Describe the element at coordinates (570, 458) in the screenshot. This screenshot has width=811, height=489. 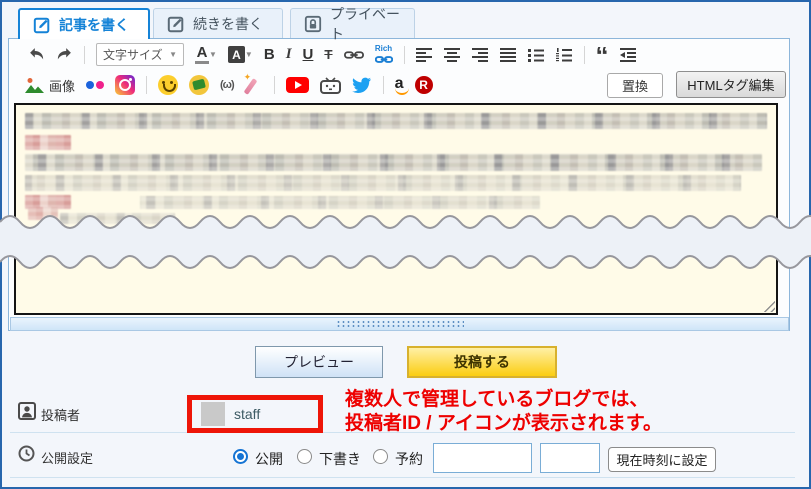
I see `schedule-time-input` at that location.